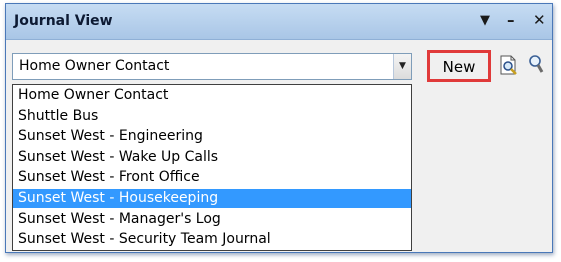  I want to click on dropdown-option: Shuttle Bus, so click(212, 116).